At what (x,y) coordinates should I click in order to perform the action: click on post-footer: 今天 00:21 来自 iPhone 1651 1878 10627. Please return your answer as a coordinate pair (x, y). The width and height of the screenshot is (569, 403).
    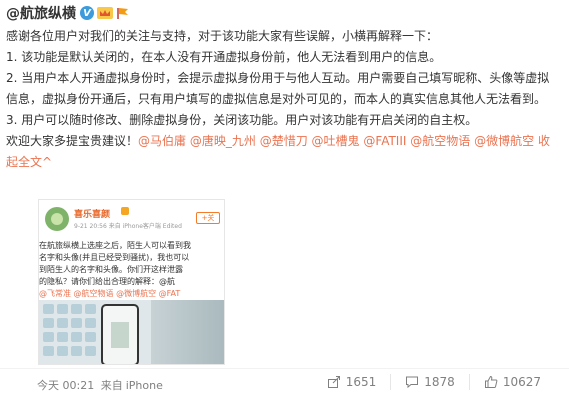
    Looking at the image, I should click on (284, 385).